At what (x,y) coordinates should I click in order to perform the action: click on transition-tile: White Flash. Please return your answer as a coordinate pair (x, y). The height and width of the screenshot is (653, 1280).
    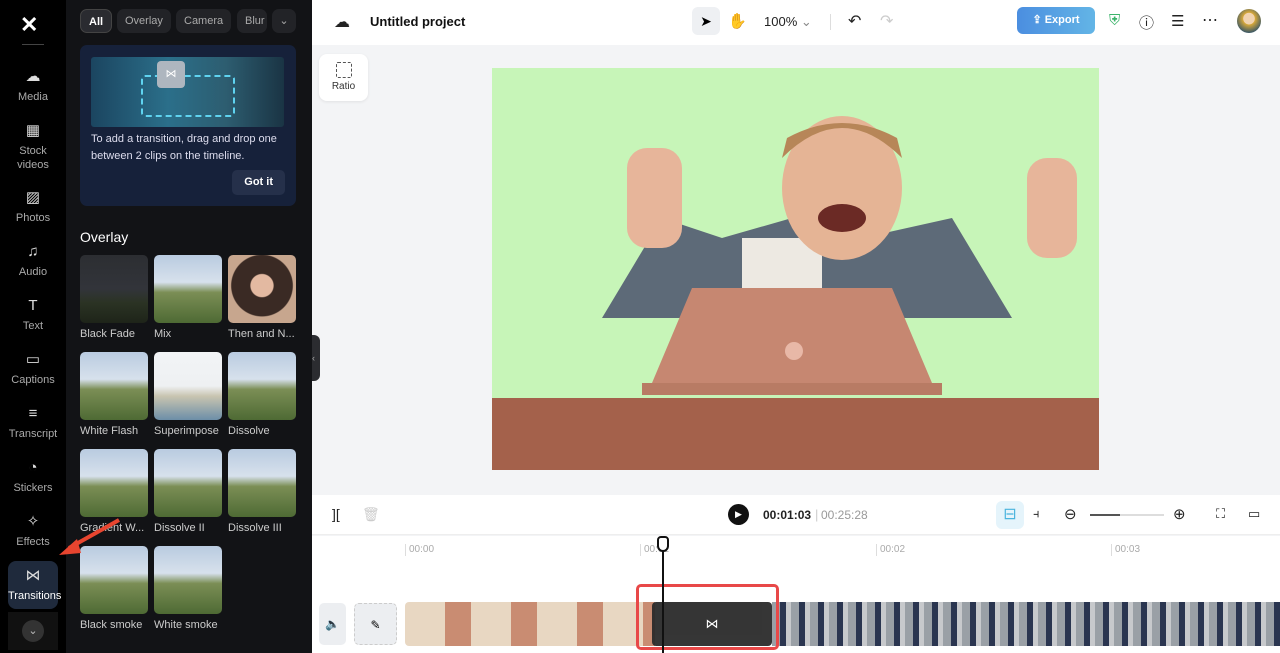
    Looking at the image, I should click on (114, 394).